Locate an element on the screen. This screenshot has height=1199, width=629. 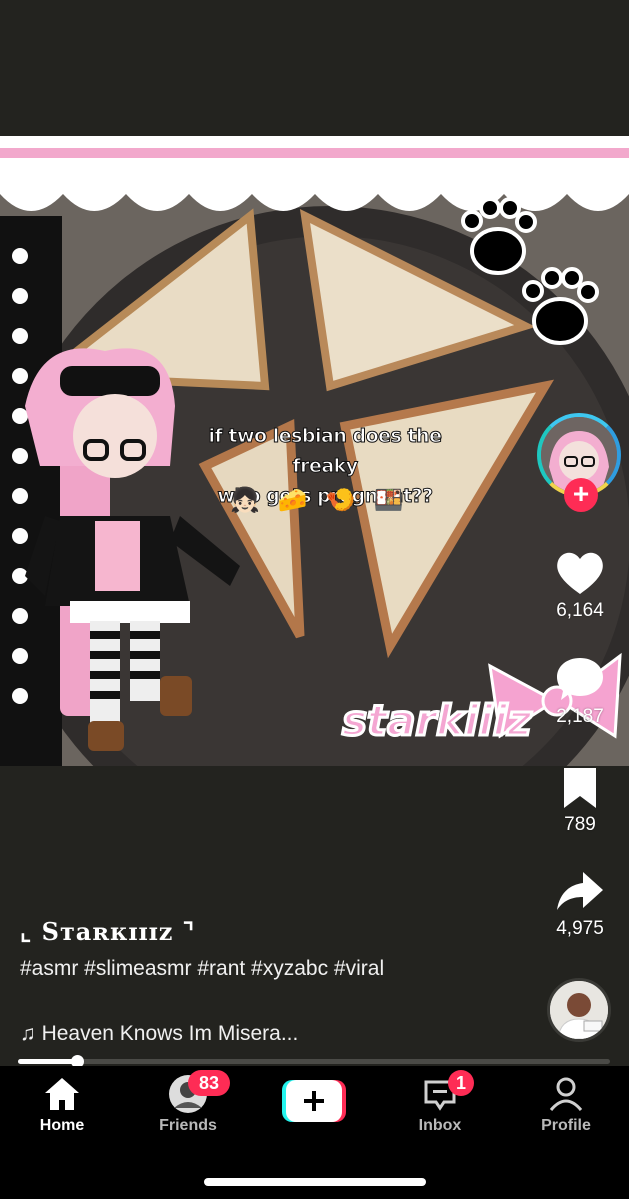
video-progress-bar is located at coordinates (314, 1061).